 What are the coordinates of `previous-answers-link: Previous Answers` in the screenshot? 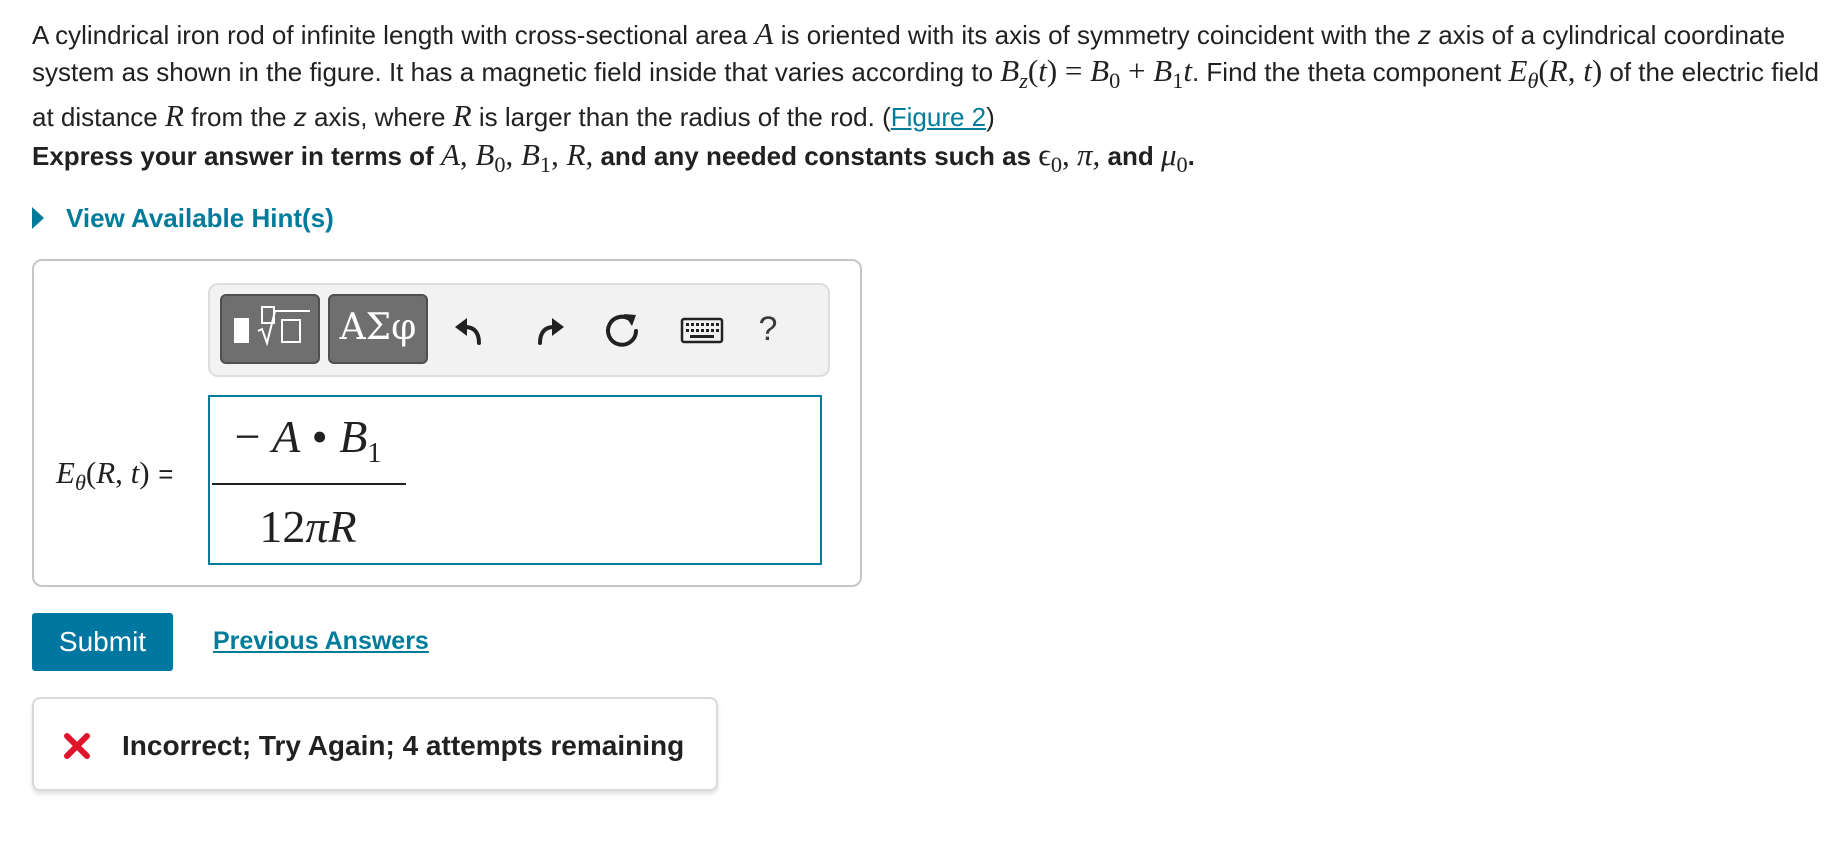 It's located at (321, 641).